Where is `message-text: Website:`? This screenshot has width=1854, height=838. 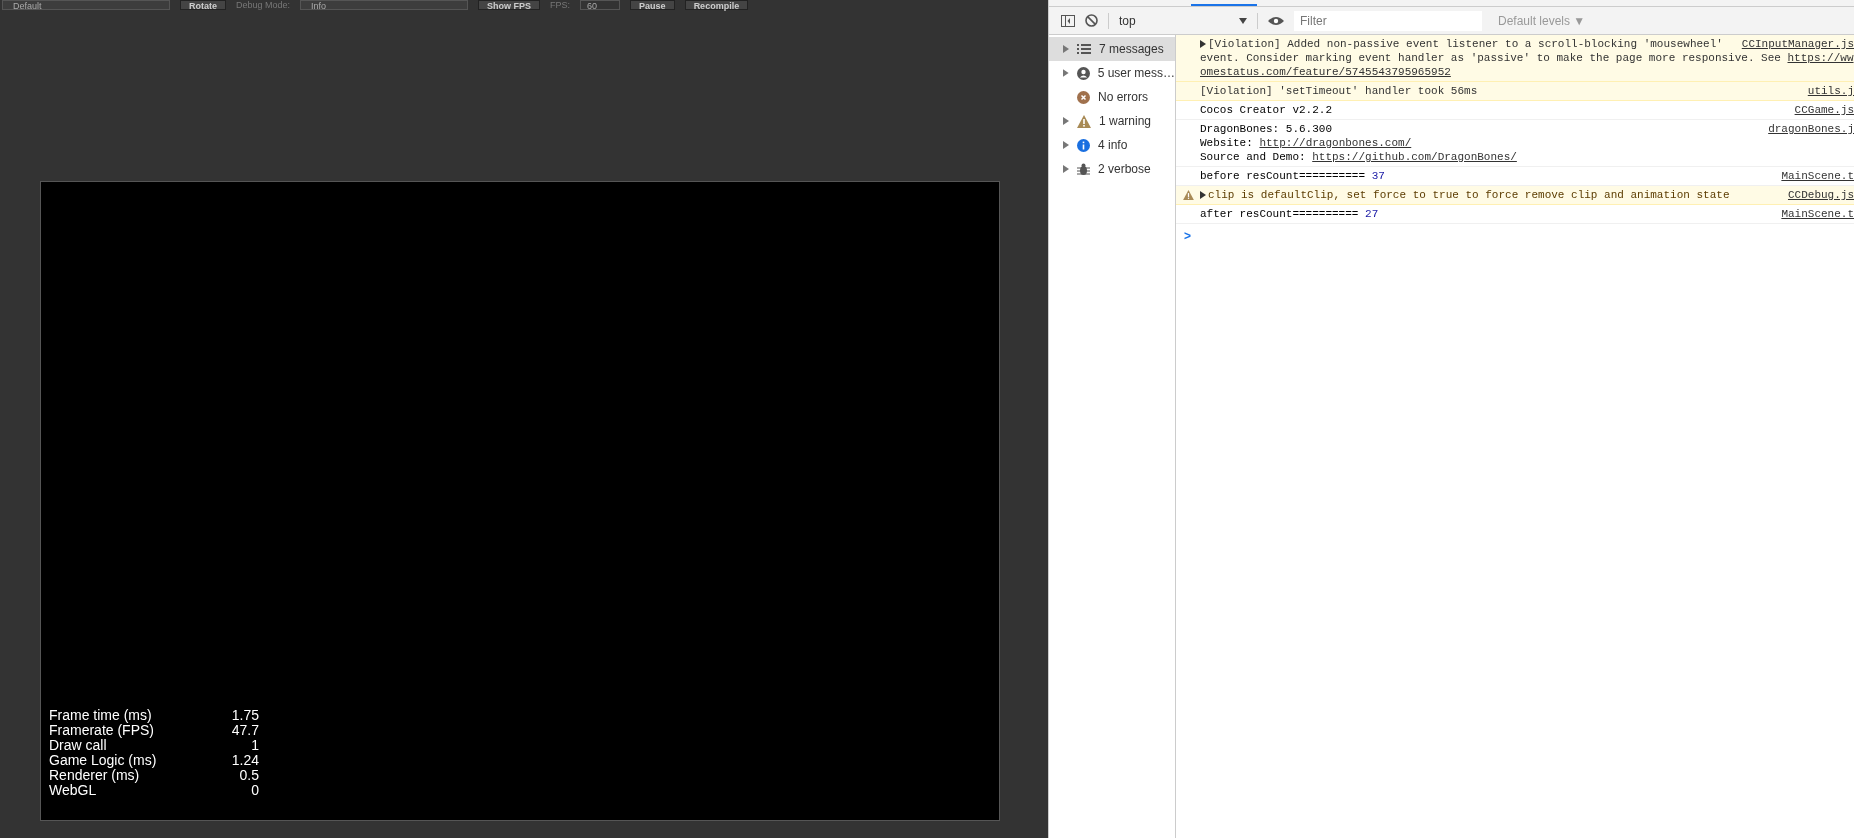
message-text: Website: is located at coordinates (1227, 143).